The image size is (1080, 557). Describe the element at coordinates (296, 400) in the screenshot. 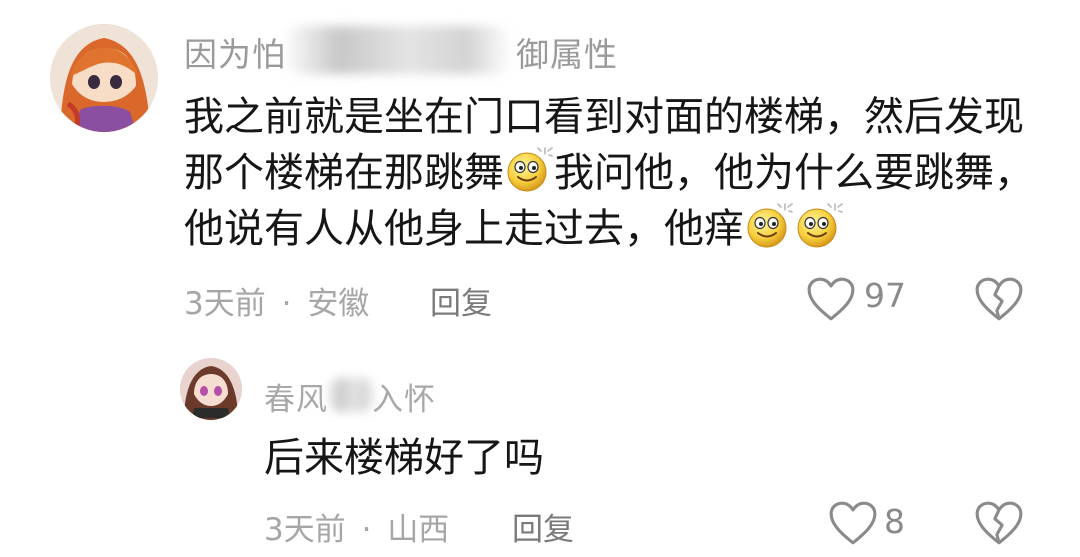

I see `username-start: 春风` at that location.